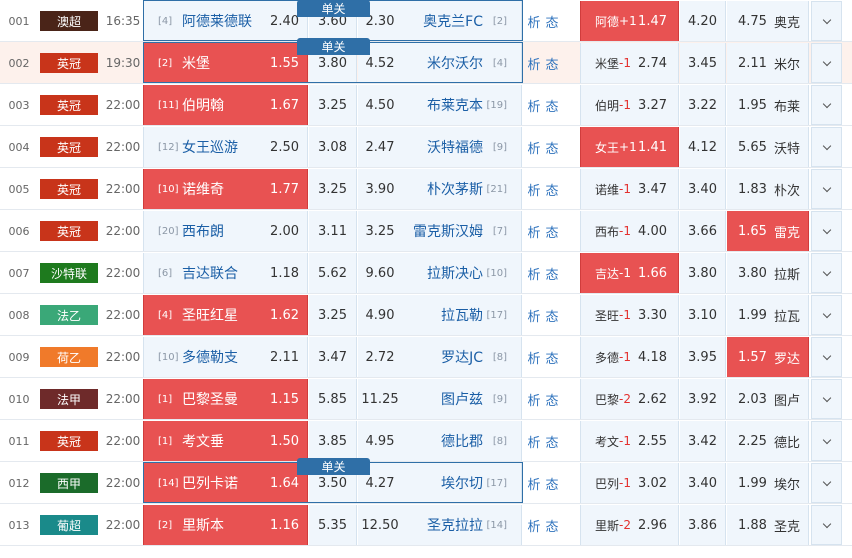 This screenshot has width=852, height=558. Describe the element at coordinates (225, 399) in the screenshot. I see `home-win-odds-cell: [1] 巴黎圣曼 1.15` at that location.